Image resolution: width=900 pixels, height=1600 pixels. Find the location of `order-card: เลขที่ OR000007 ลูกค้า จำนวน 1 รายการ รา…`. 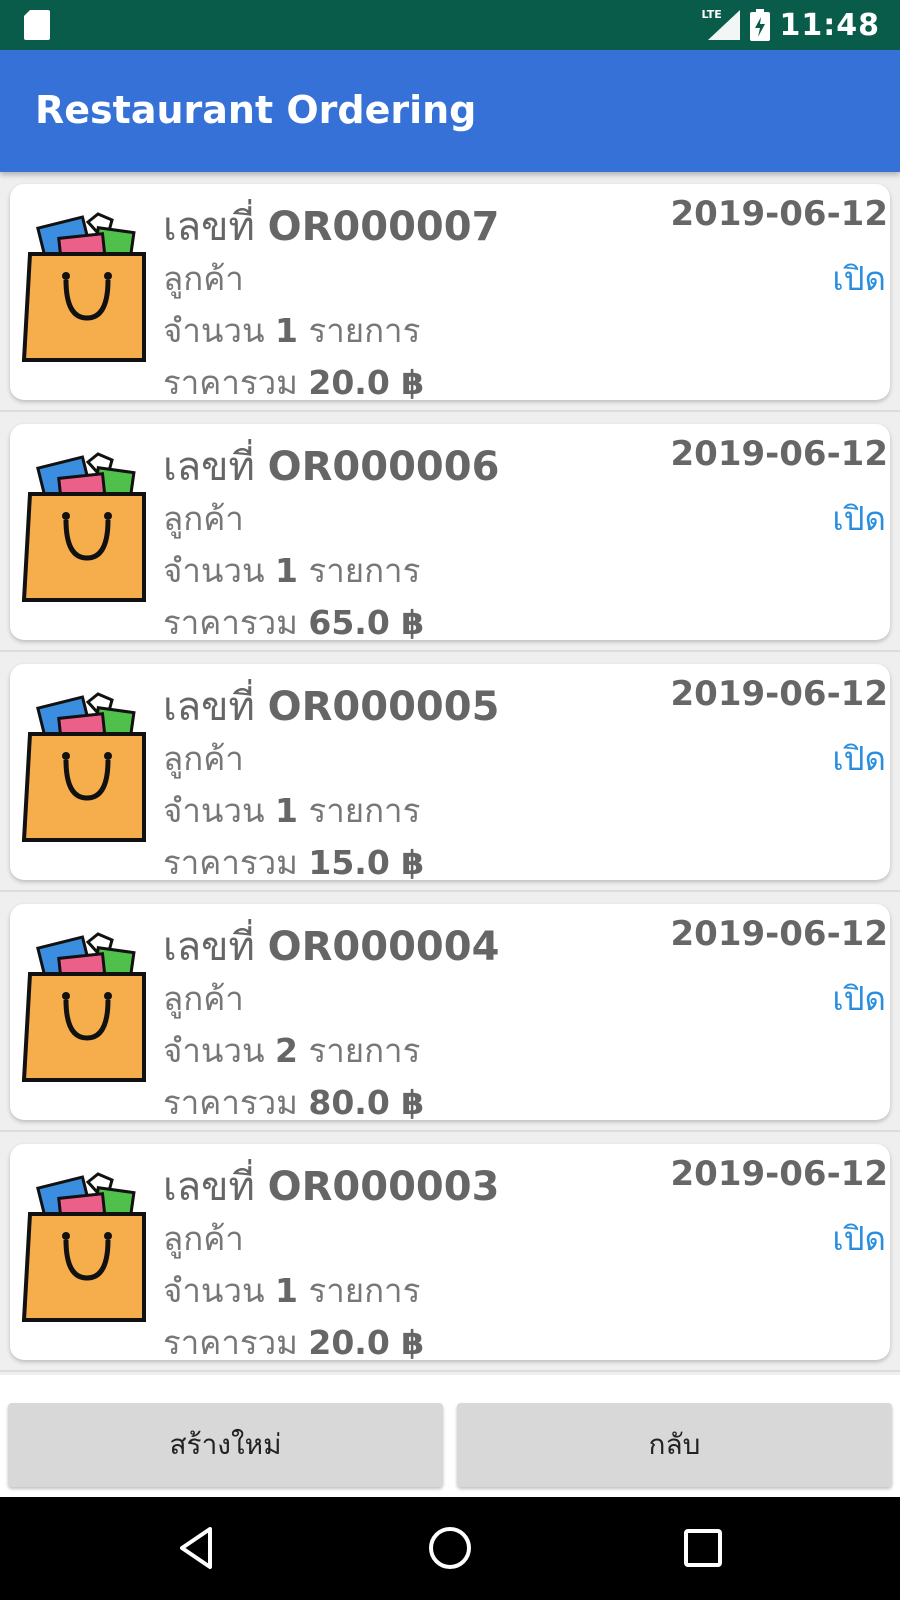

order-card: เลขที่ OR000007 ลูกค้า จำนวน 1 รายการ รา… is located at coordinates (450, 293).